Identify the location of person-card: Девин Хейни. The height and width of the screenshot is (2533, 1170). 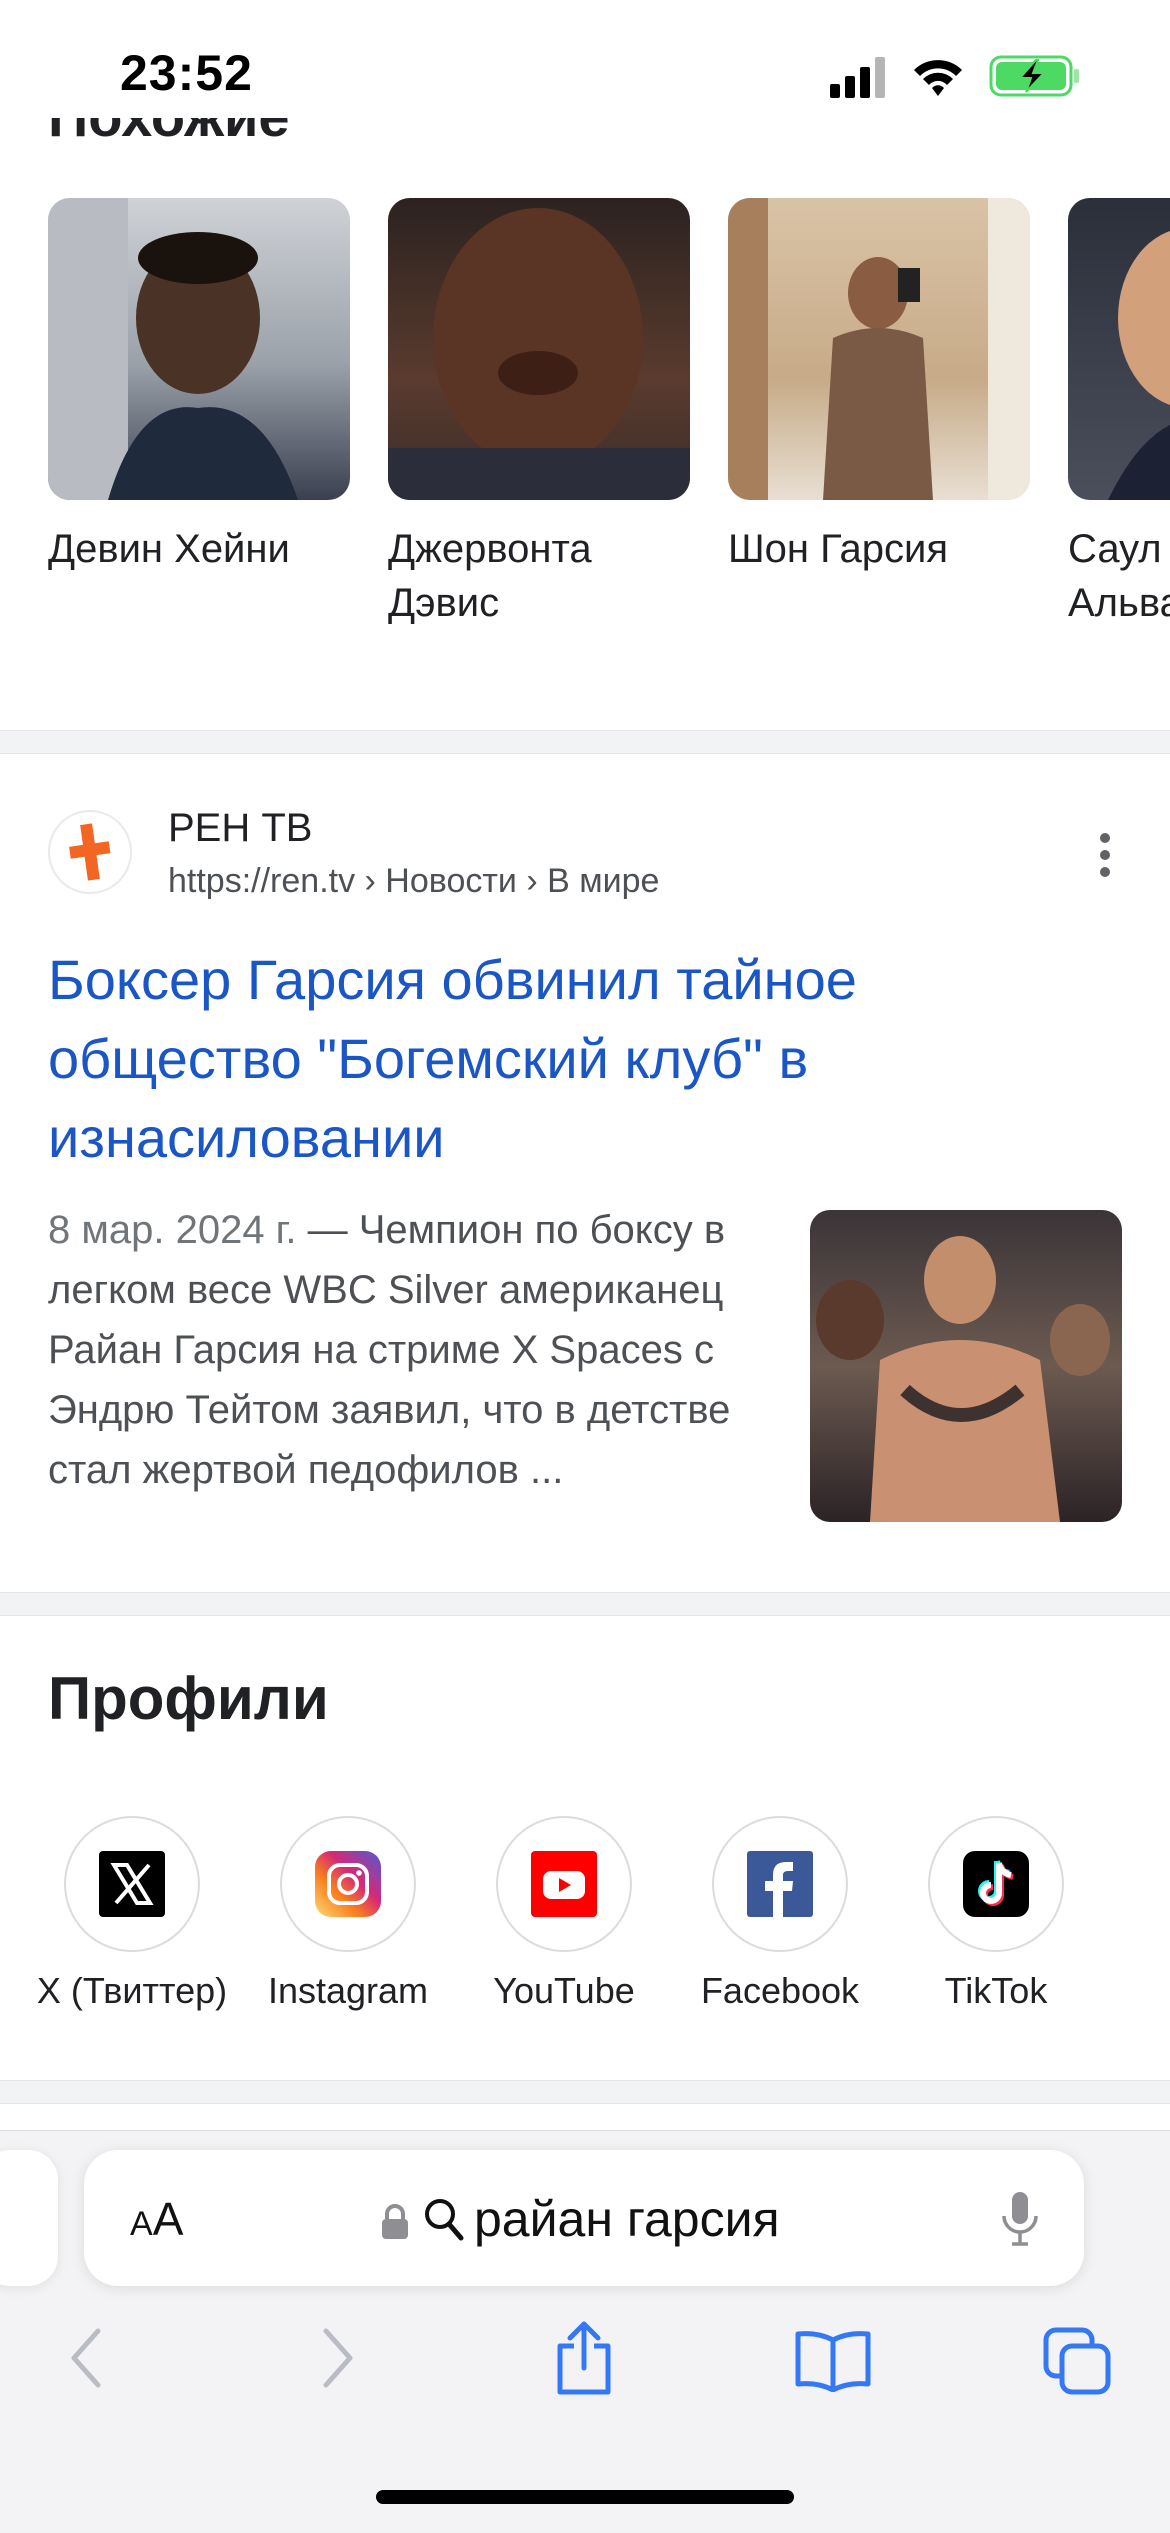
(199, 387).